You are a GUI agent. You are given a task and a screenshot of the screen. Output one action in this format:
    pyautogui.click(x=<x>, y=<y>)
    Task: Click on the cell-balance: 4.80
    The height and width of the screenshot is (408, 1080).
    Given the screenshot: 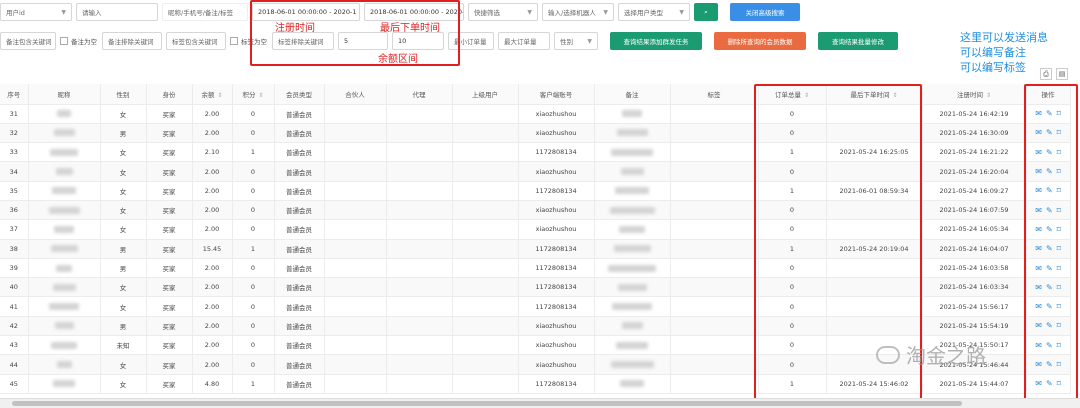 What is the action you would take?
    pyautogui.click(x=212, y=384)
    